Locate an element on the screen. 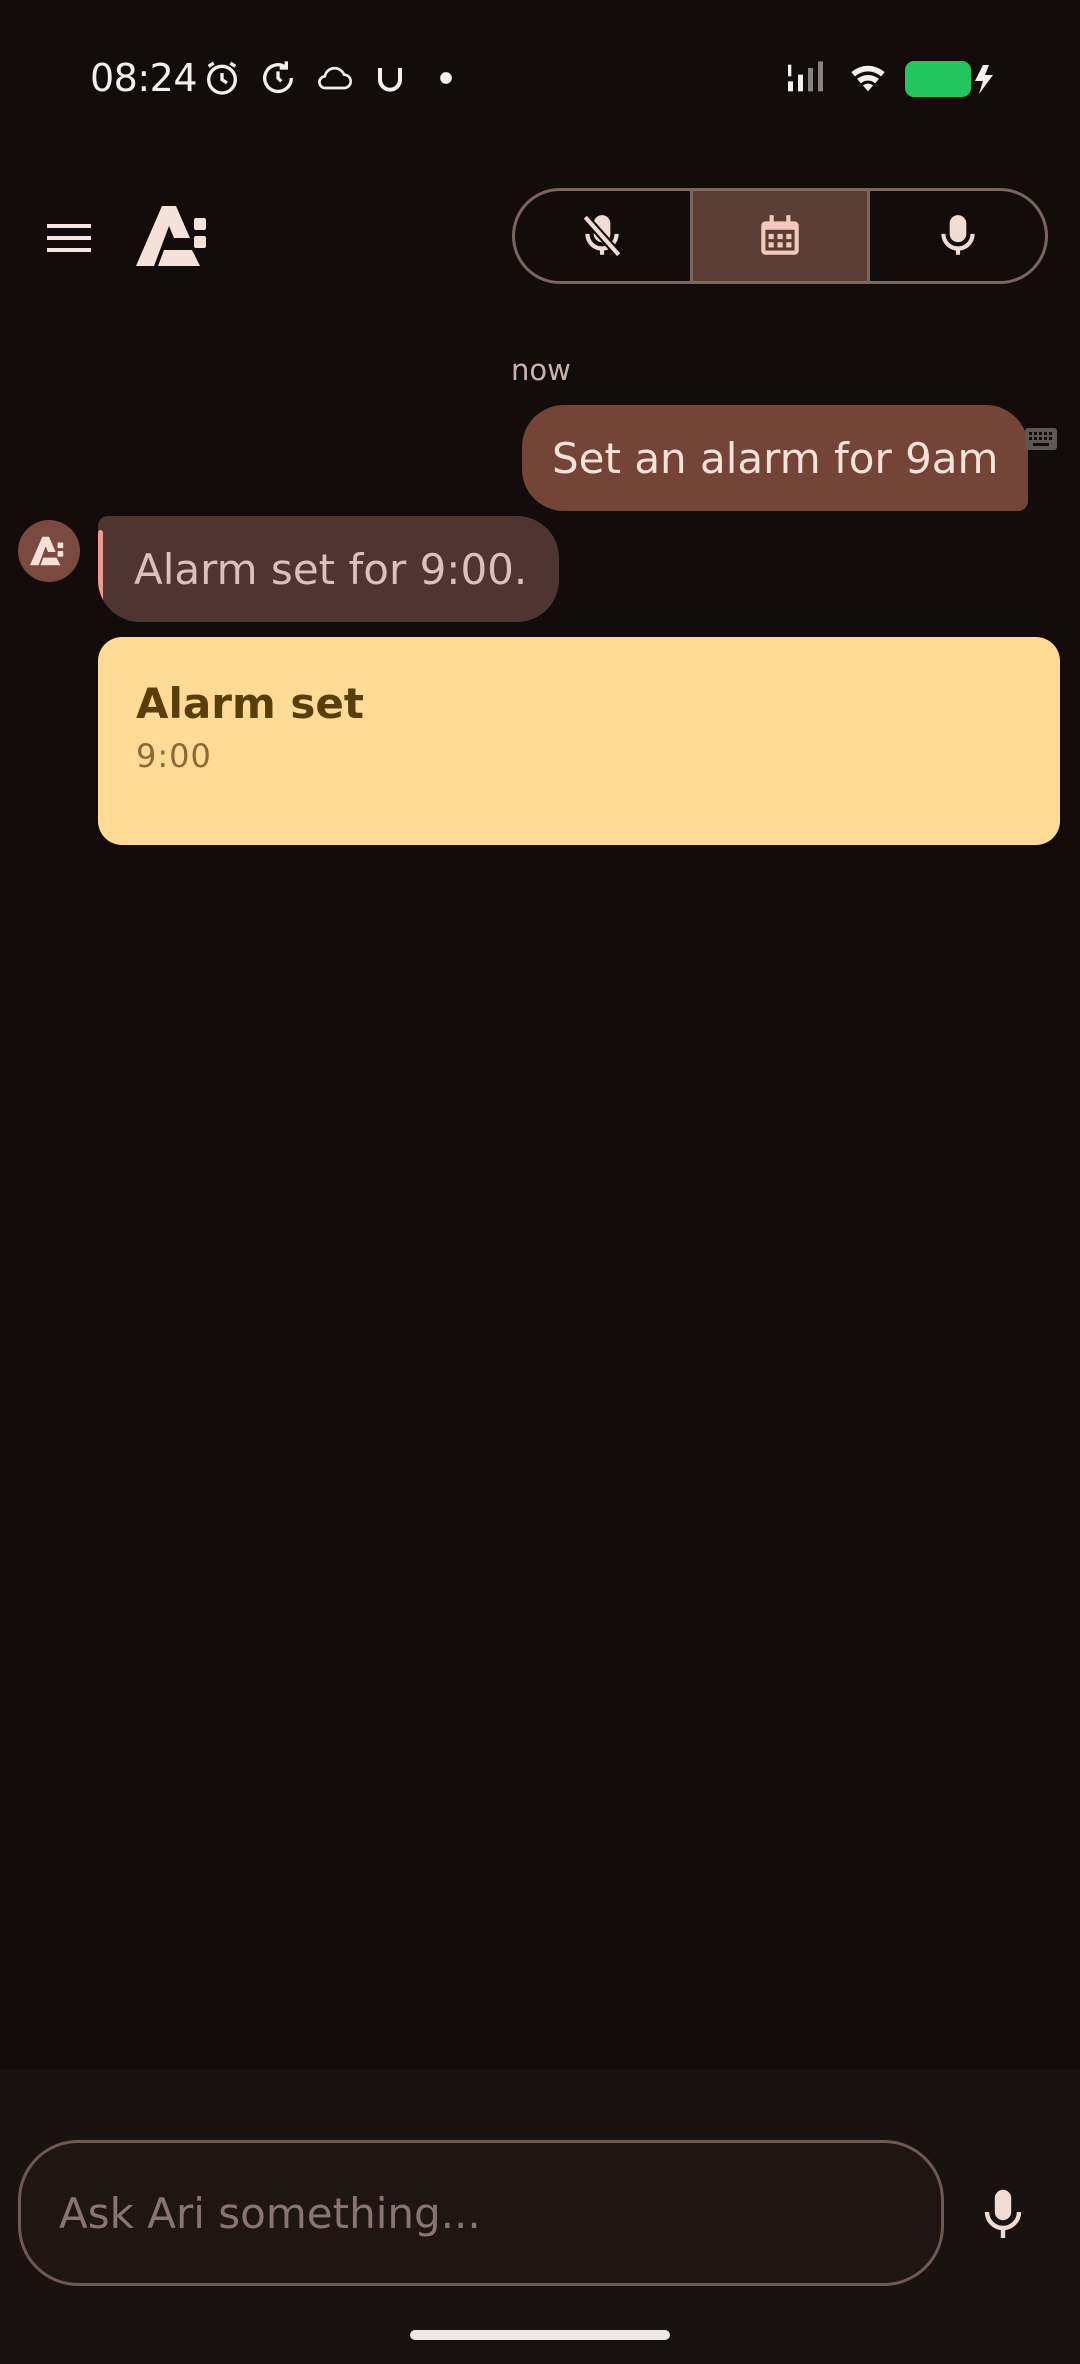  mic-button is located at coordinates (956, 236).